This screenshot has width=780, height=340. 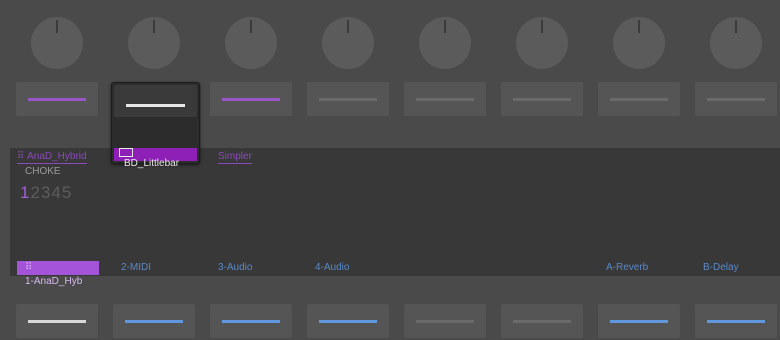 I want to click on rack-breadcrumb: ⠿ AnaD_Hybrid, so click(x=52, y=157).